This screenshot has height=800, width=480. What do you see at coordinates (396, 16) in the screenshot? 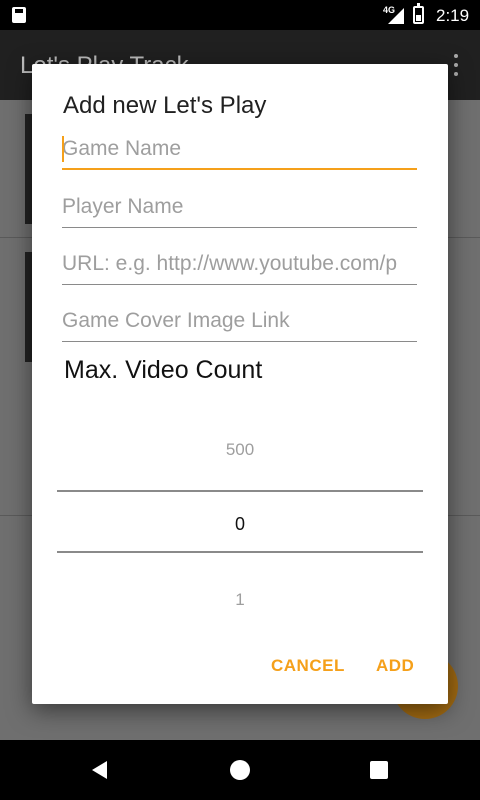
I see `signal-icon` at bounding box center [396, 16].